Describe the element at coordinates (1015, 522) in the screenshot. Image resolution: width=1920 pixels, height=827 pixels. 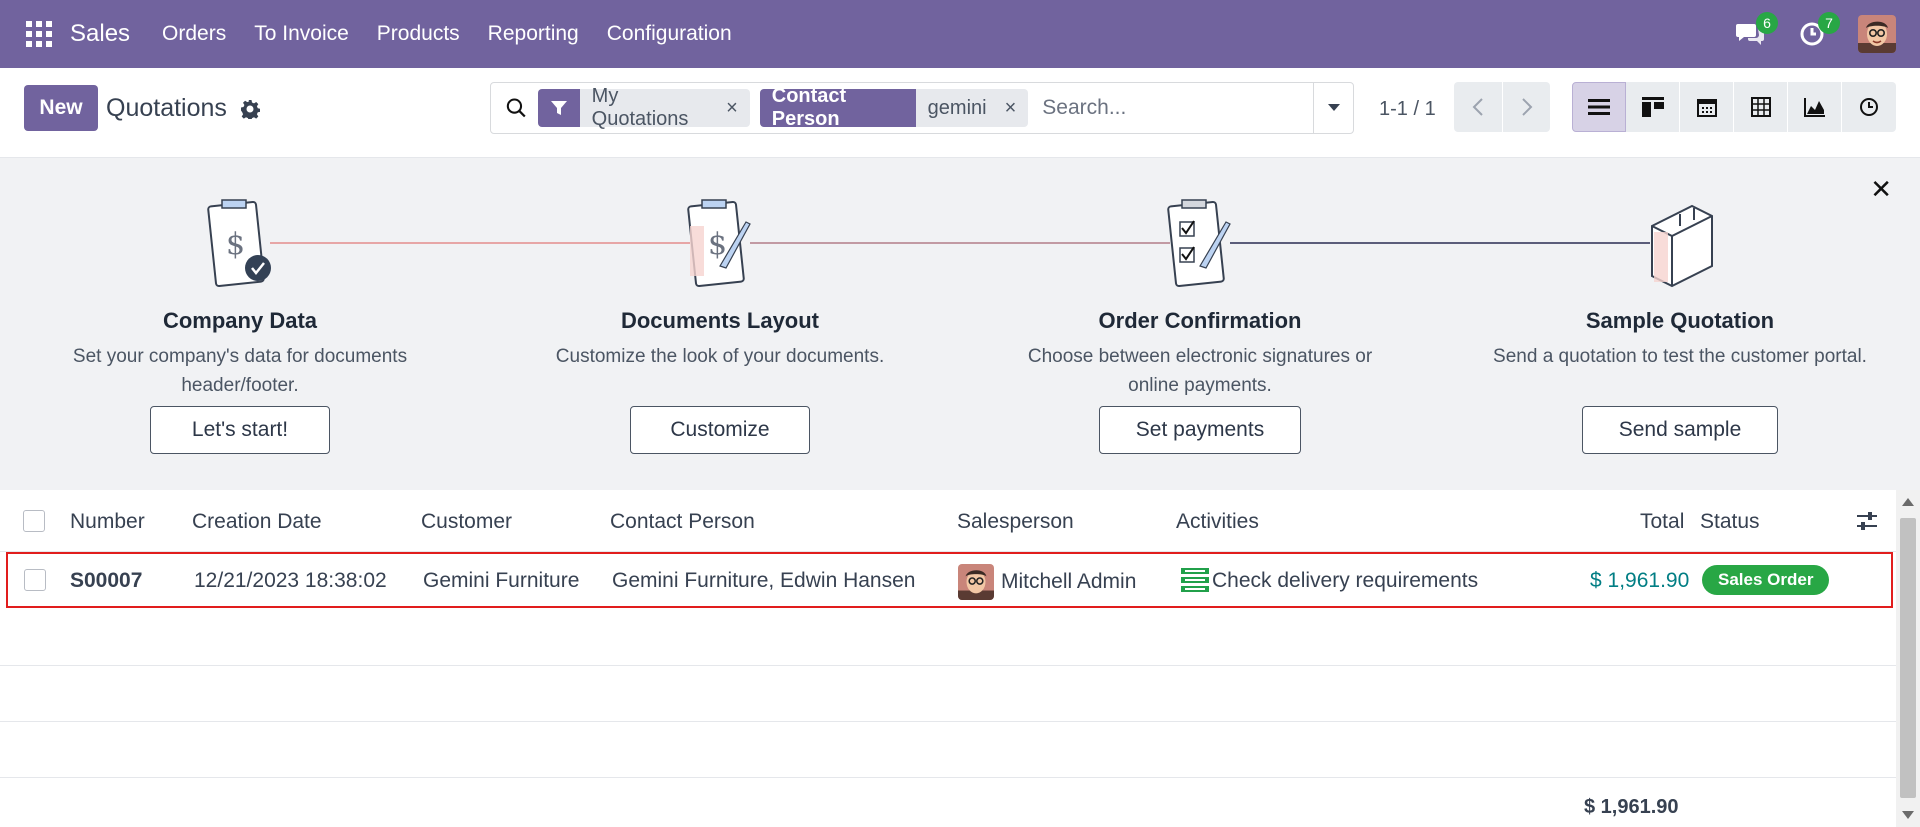
I see `column-salesperson: Salesperson` at that location.